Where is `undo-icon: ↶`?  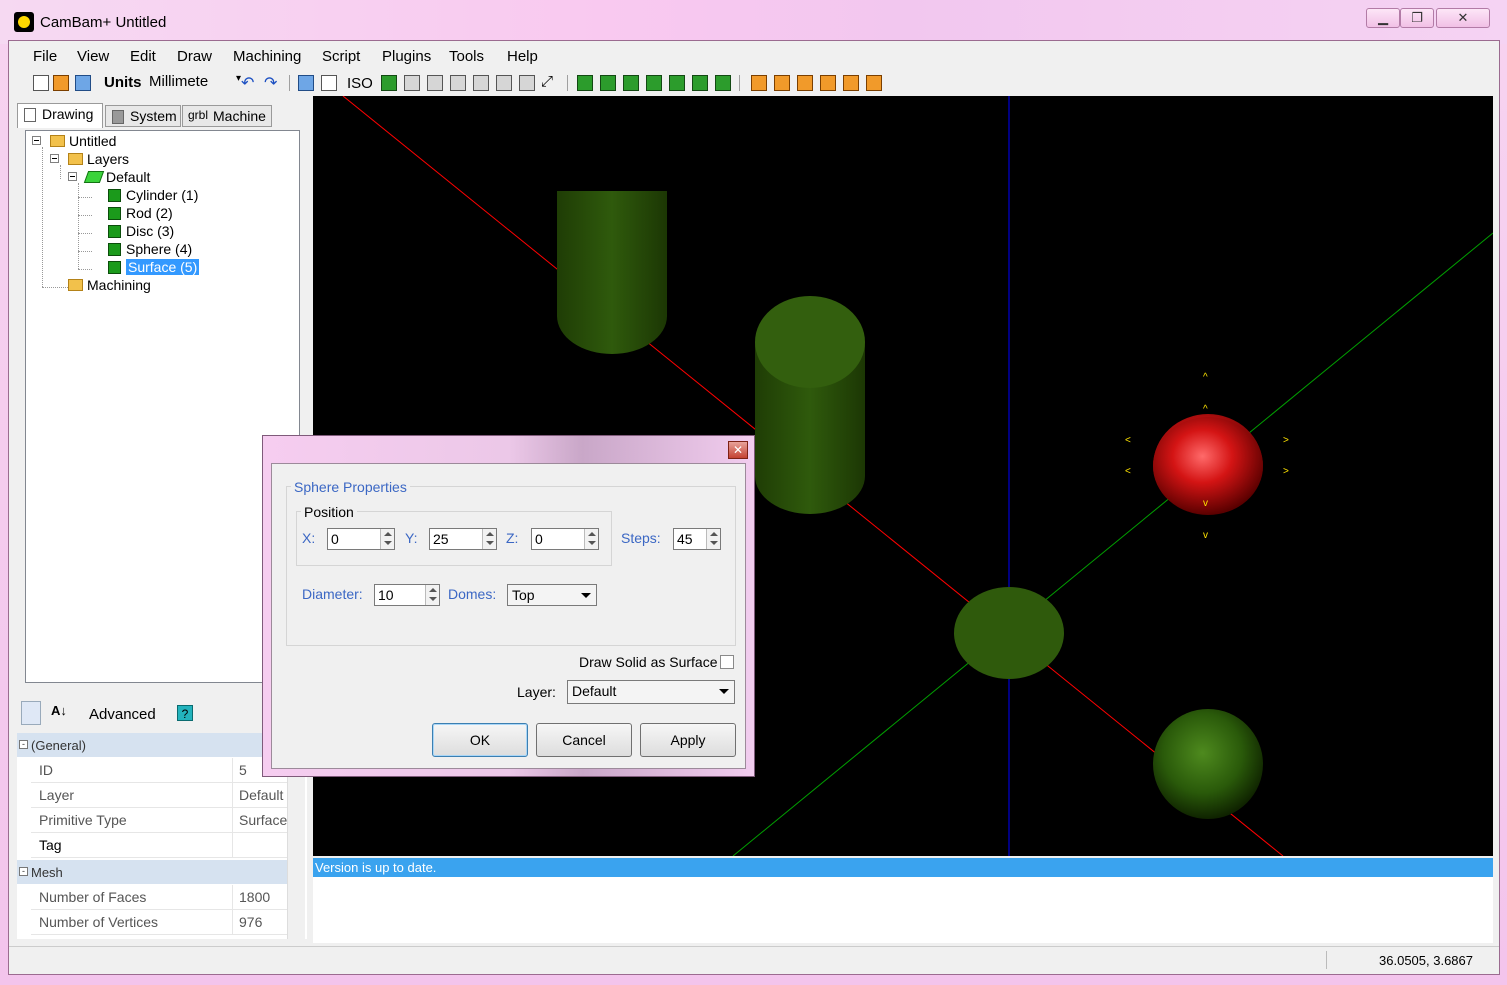 undo-icon: ↶ is located at coordinates (247, 83).